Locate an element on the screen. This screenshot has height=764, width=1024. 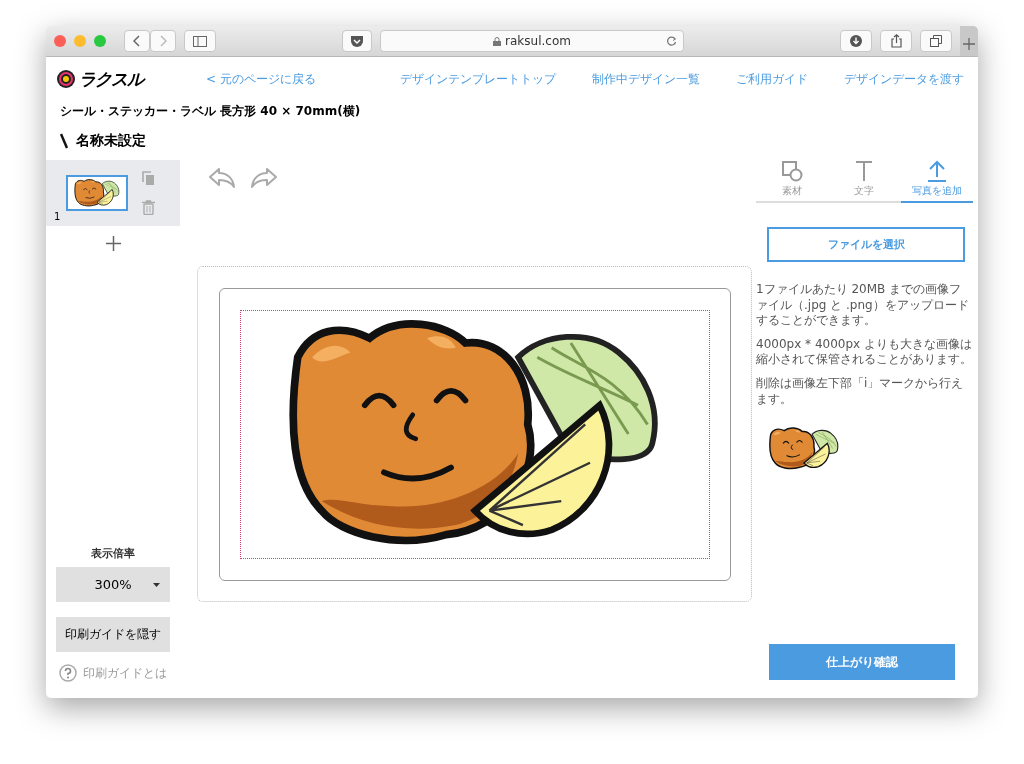
download-button is located at coordinates (856, 41).